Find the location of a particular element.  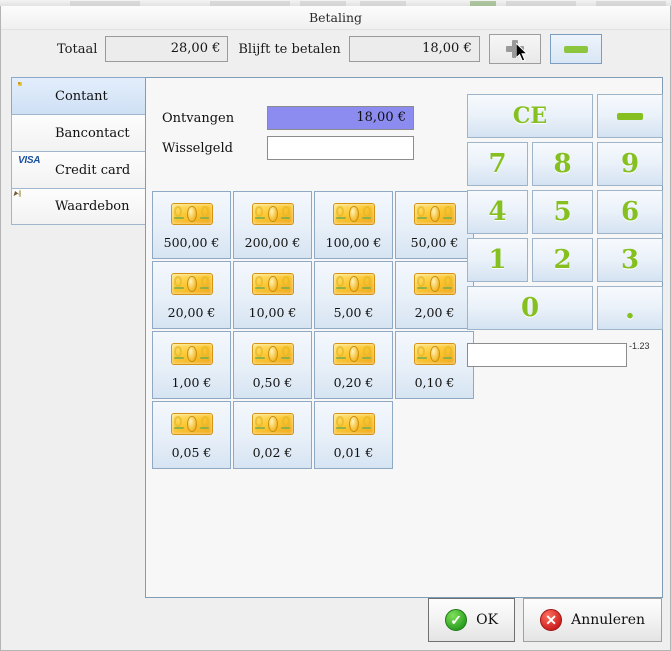

keypad-key-2: 2 is located at coordinates (562, 260).